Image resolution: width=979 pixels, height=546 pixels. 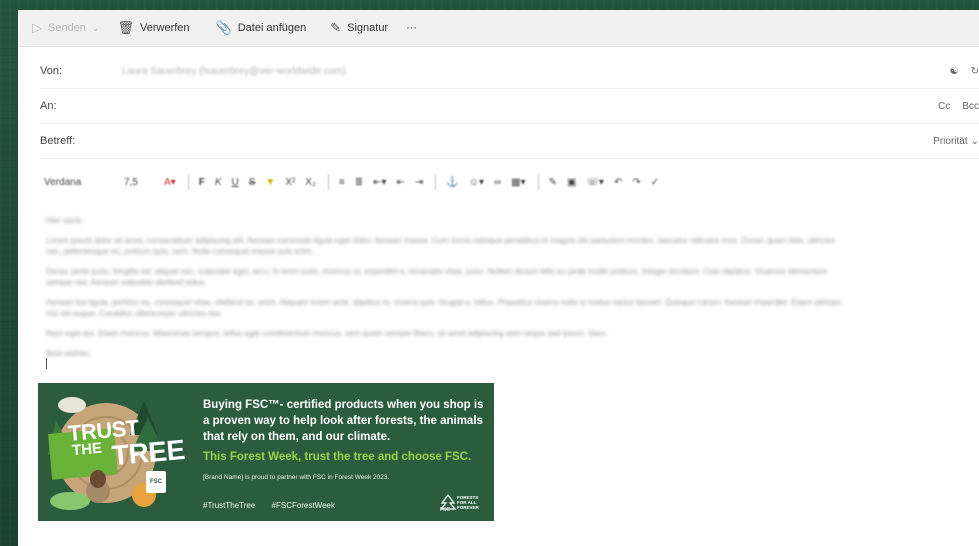 I want to click on undo-icon: ↶, so click(x=618, y=182).